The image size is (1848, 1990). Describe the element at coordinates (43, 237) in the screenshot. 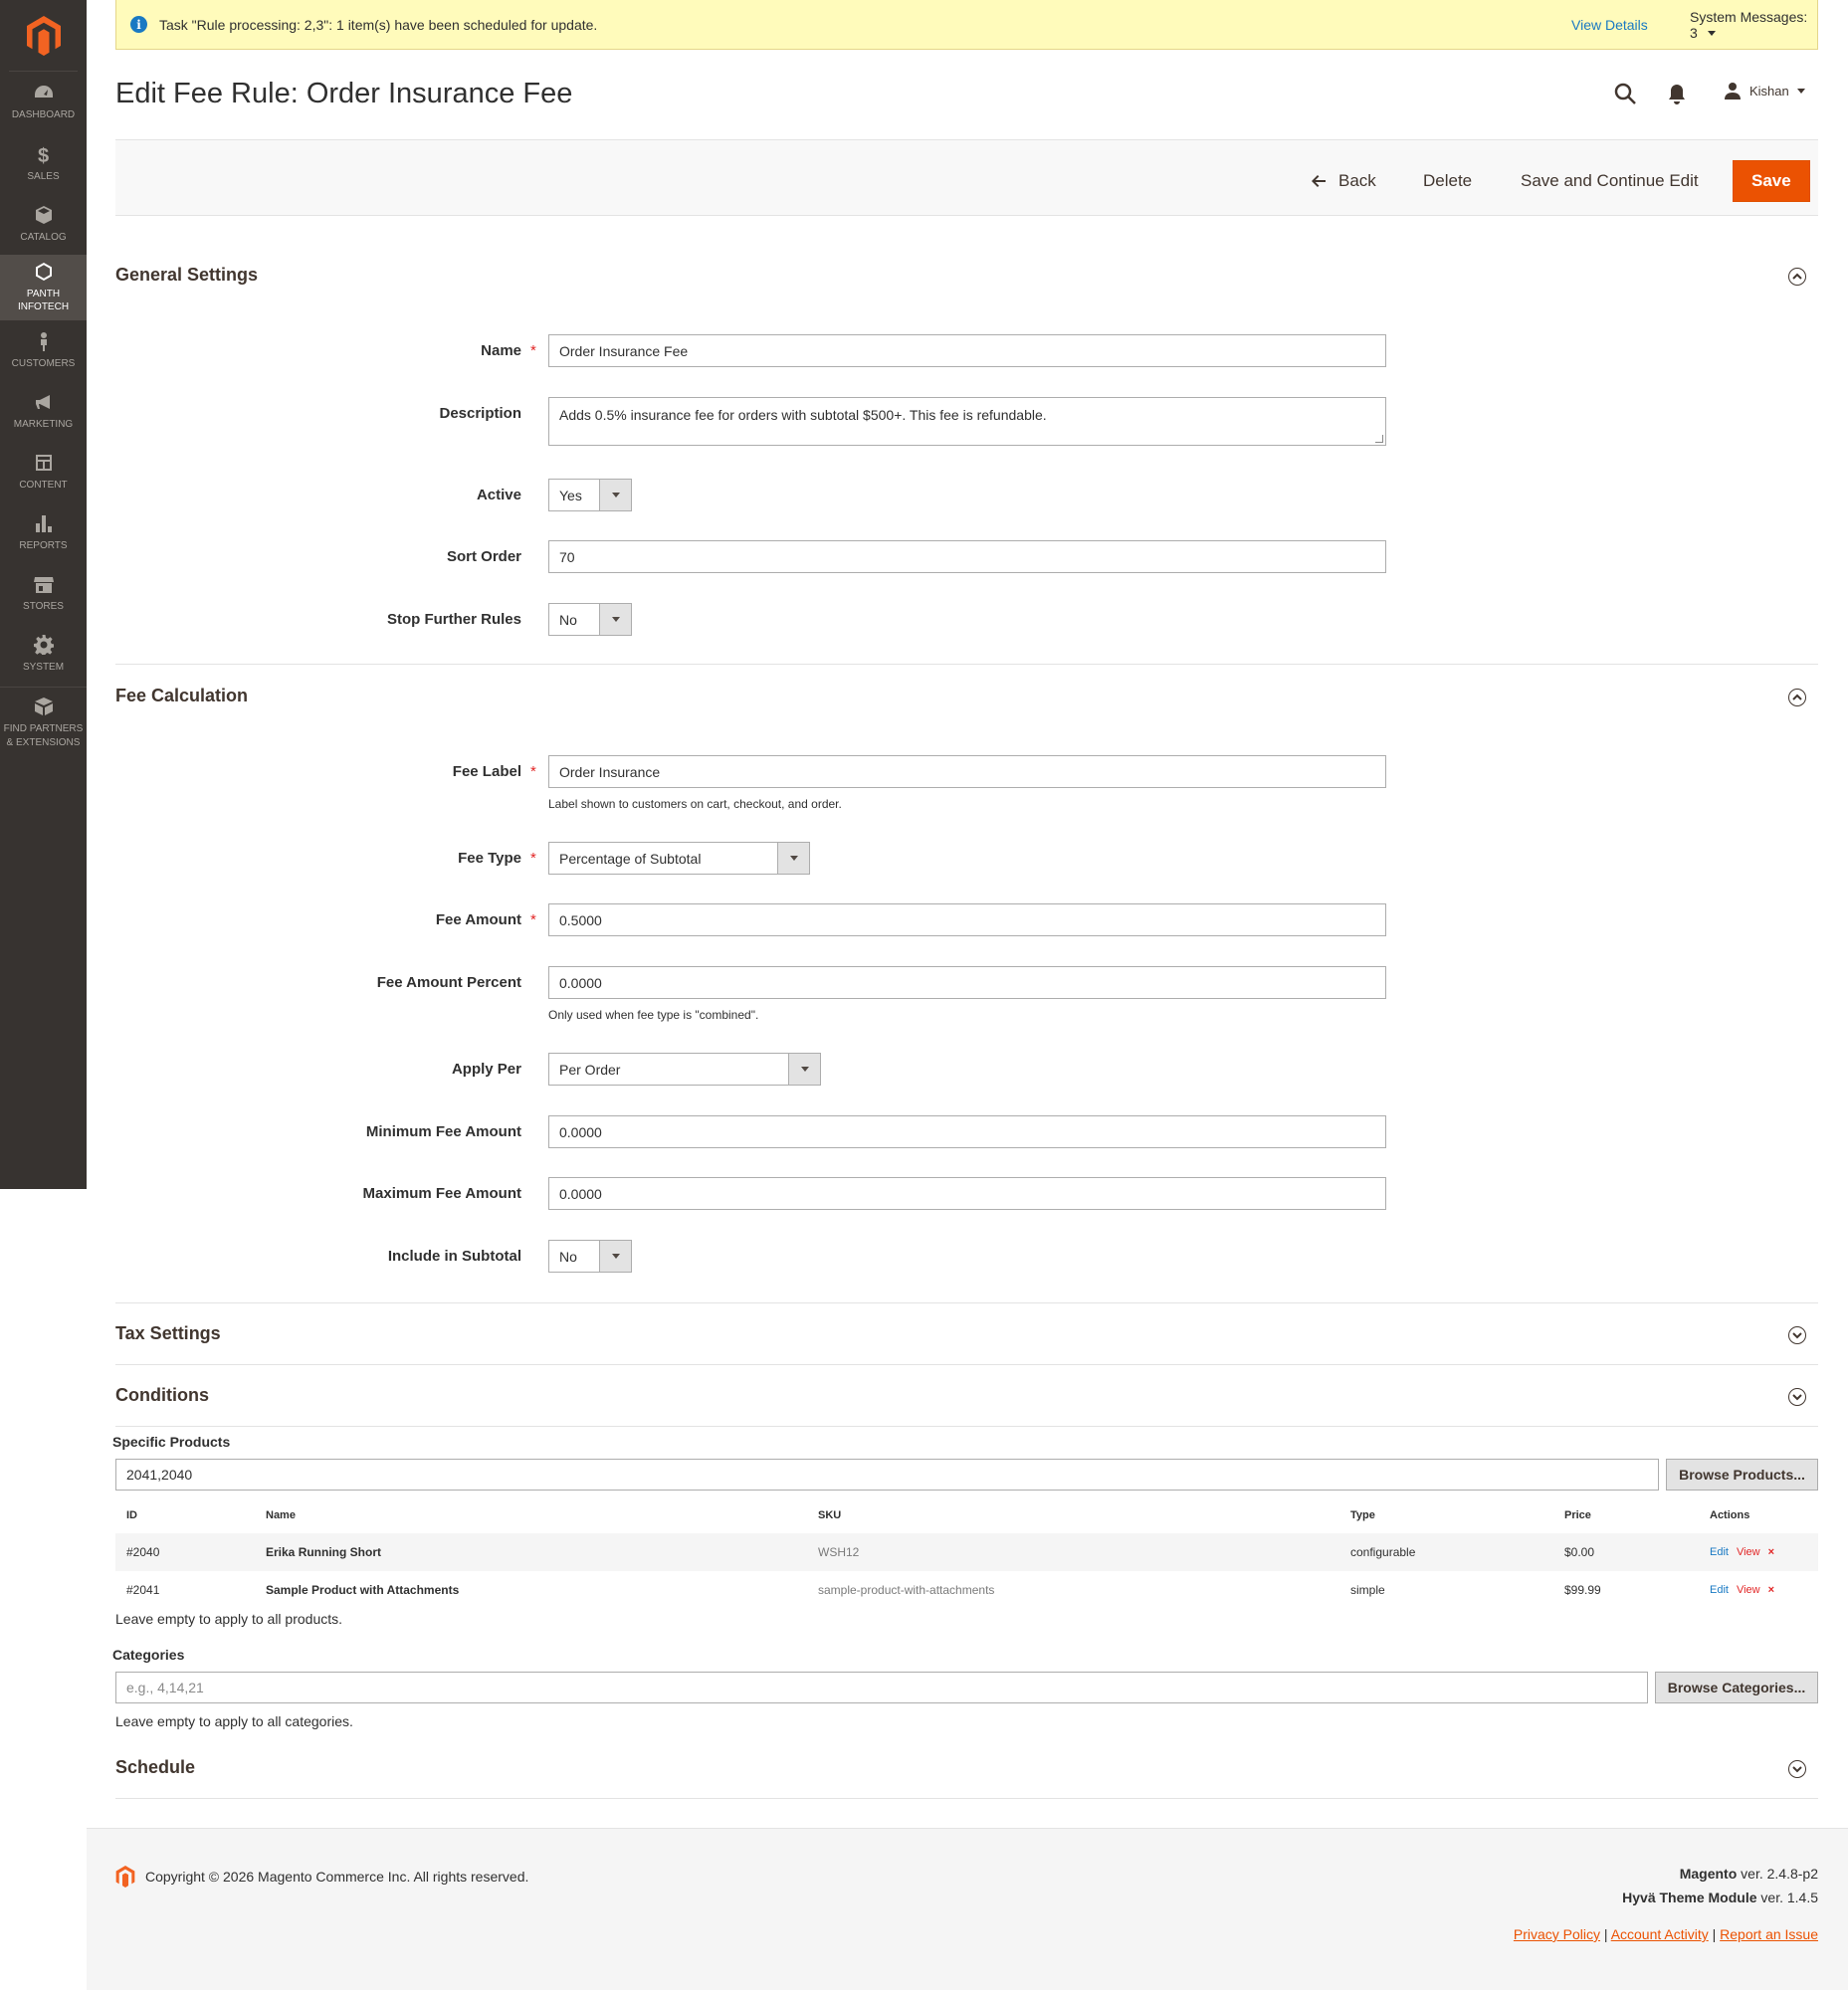

I see `sidebar-item-label: CATALOG` at that location.